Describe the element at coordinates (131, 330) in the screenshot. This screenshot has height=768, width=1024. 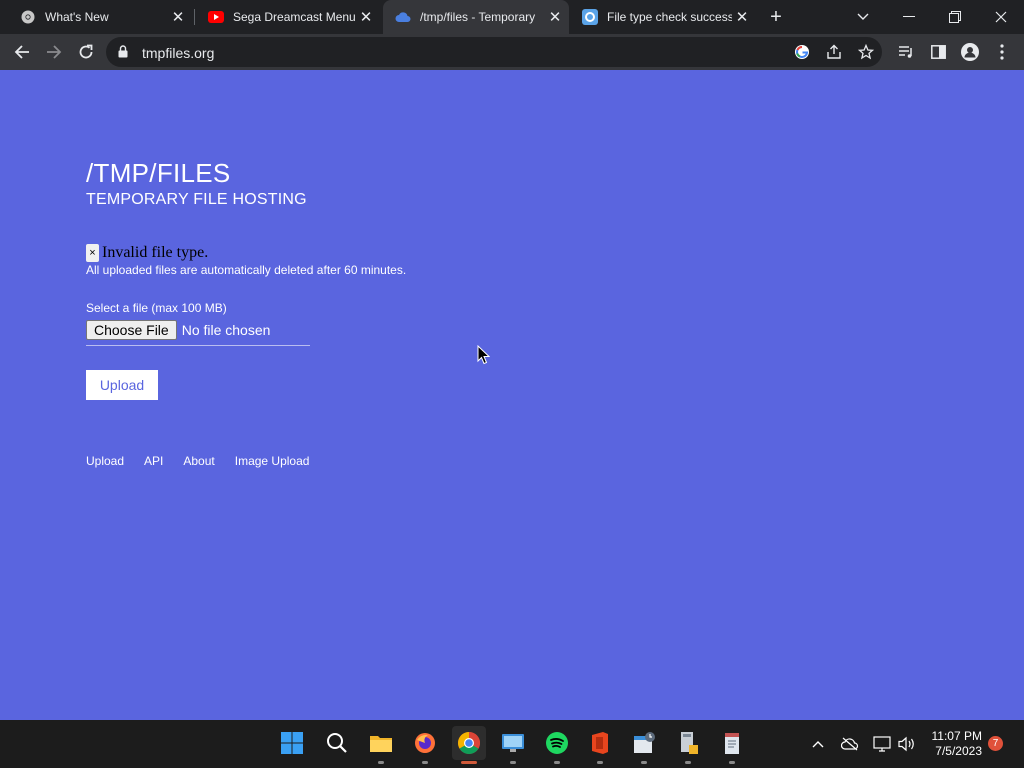
I see `choose-file-button: Choose File` at that location.